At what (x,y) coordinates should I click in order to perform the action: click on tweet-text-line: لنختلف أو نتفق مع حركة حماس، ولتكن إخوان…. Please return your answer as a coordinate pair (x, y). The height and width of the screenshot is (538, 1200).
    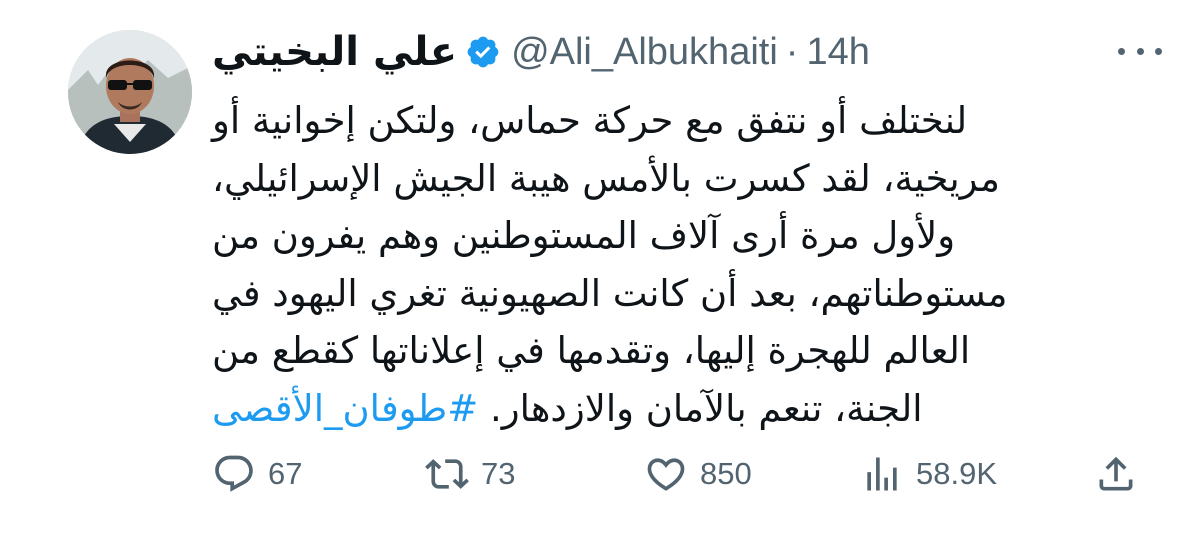
    Looking at the image, I should click on (590, 120).